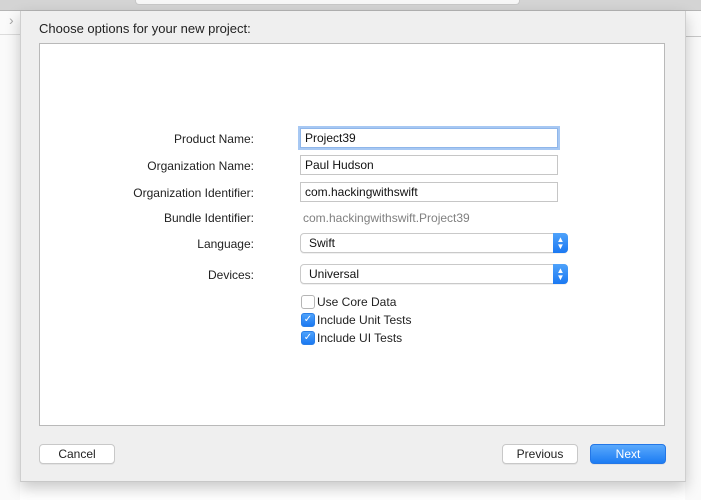  Describe the element at coordinates (10, 34) in the screenshot. I see `sidebar-divider` at that location.